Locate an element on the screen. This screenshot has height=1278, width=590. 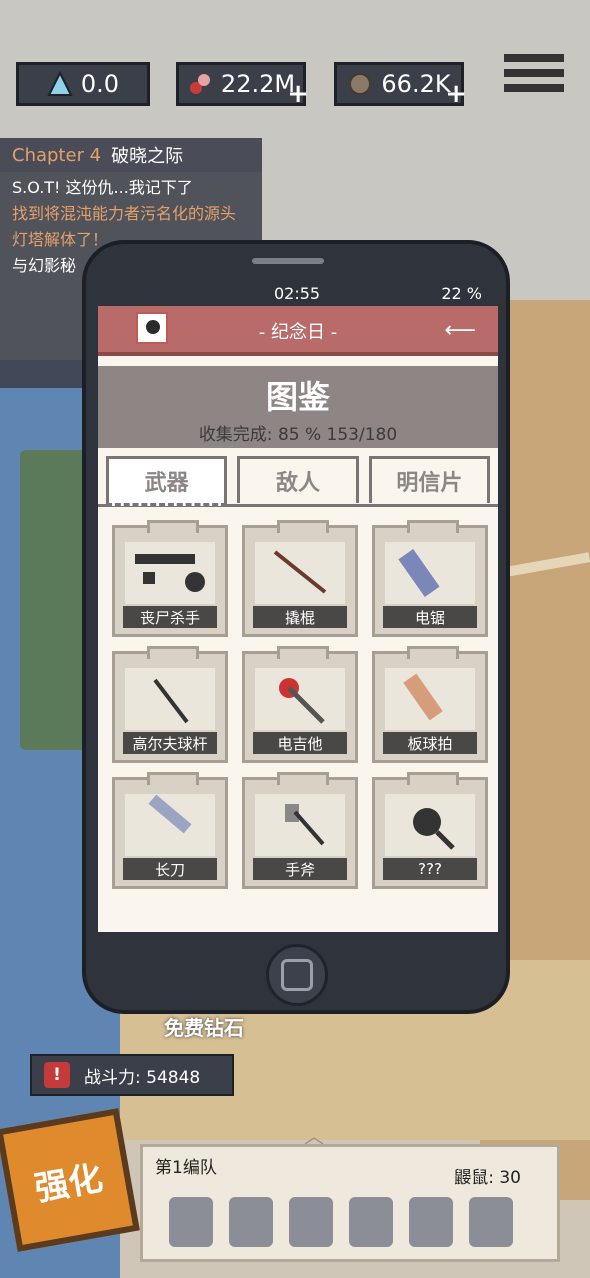
zombie-killer-icon is located at coordinates (170, 573).